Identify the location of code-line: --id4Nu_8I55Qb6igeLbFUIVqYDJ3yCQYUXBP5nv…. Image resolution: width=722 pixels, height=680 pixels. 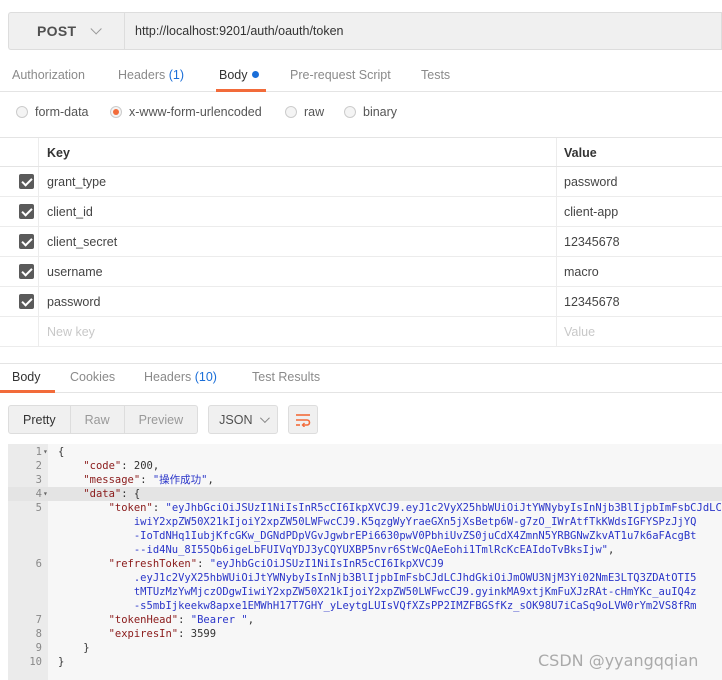
(365, 550).